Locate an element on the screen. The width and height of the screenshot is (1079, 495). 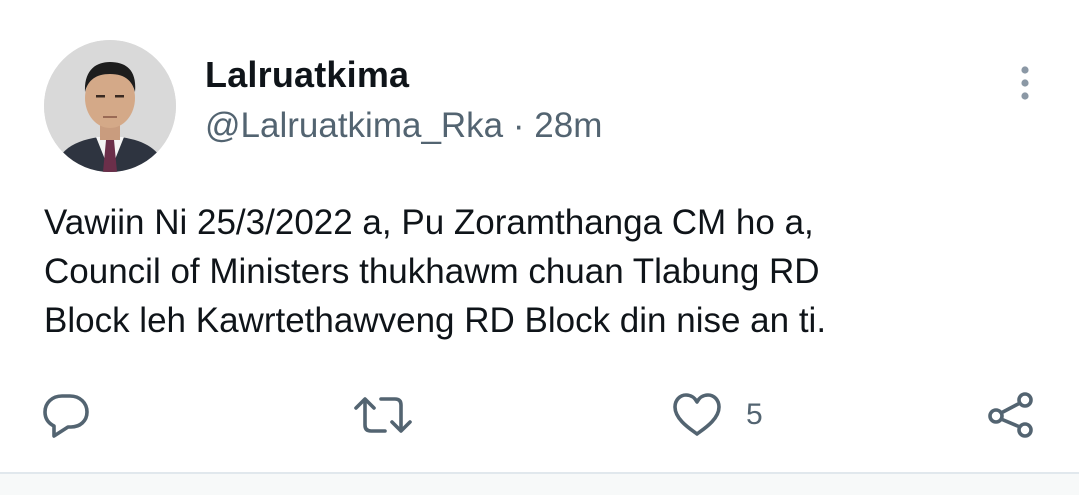
retweet-button is located at coordinates (383, 415).